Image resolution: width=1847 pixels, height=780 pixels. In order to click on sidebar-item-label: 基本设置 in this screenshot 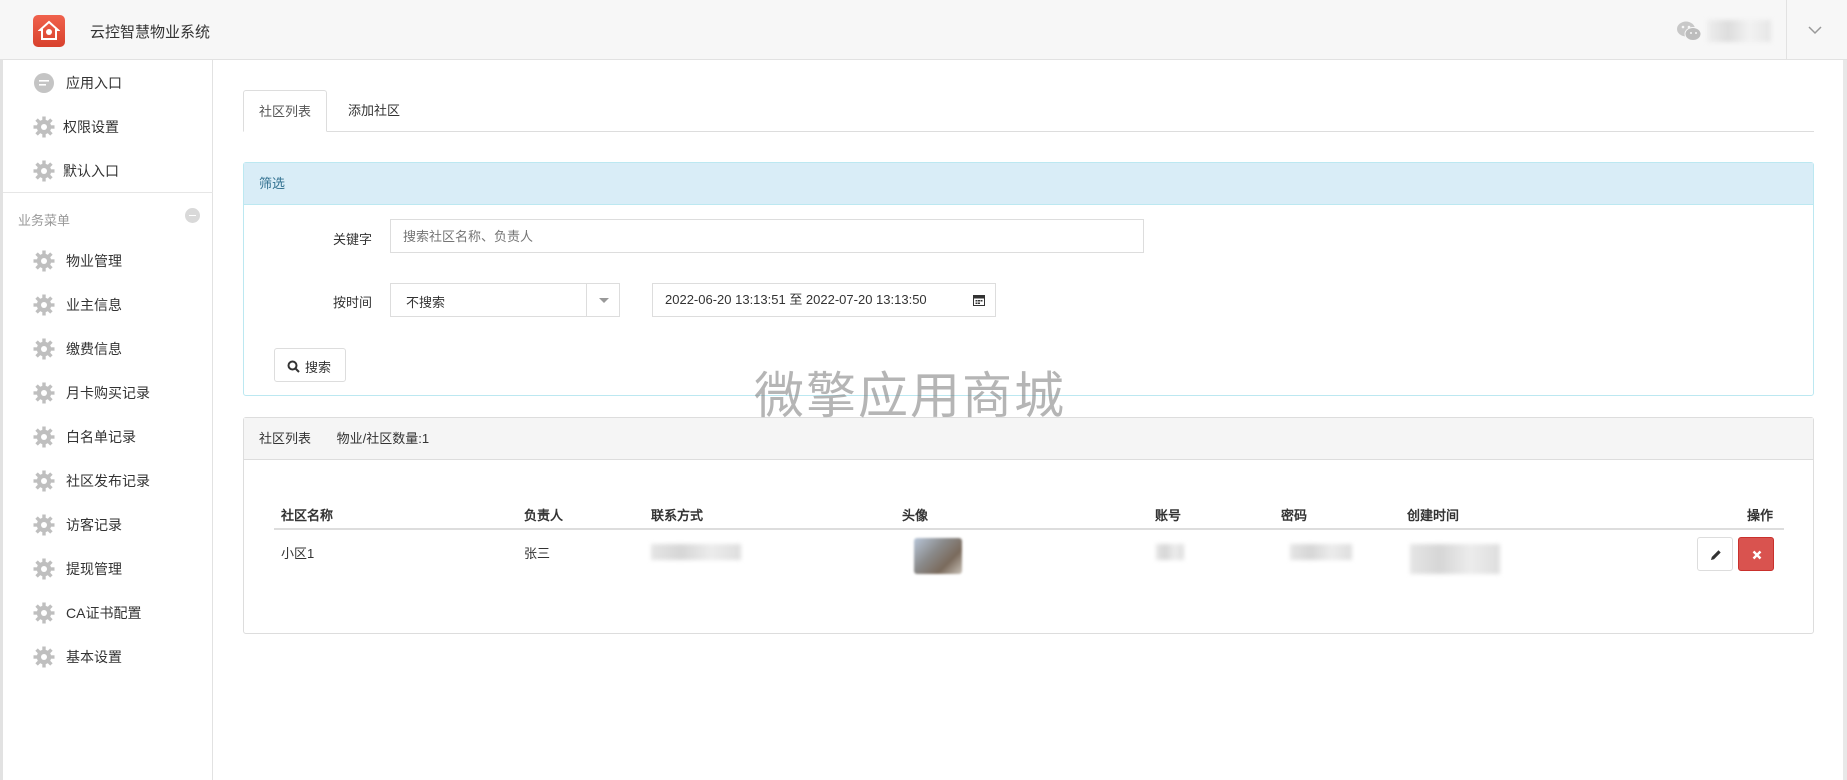, I will do `click(94, 657)`.